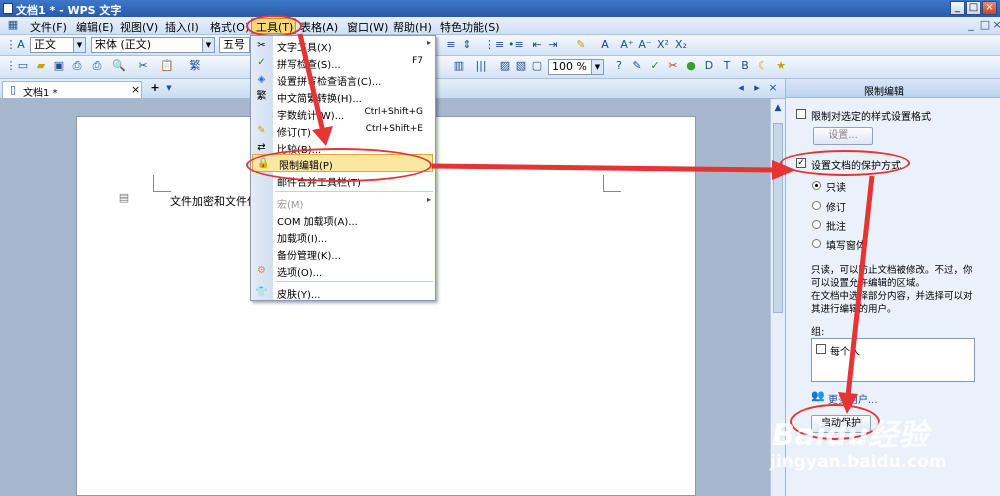 The image size is (1000, 496). I want to click on watermark-brand: Baidu经验, so click(850, 435).